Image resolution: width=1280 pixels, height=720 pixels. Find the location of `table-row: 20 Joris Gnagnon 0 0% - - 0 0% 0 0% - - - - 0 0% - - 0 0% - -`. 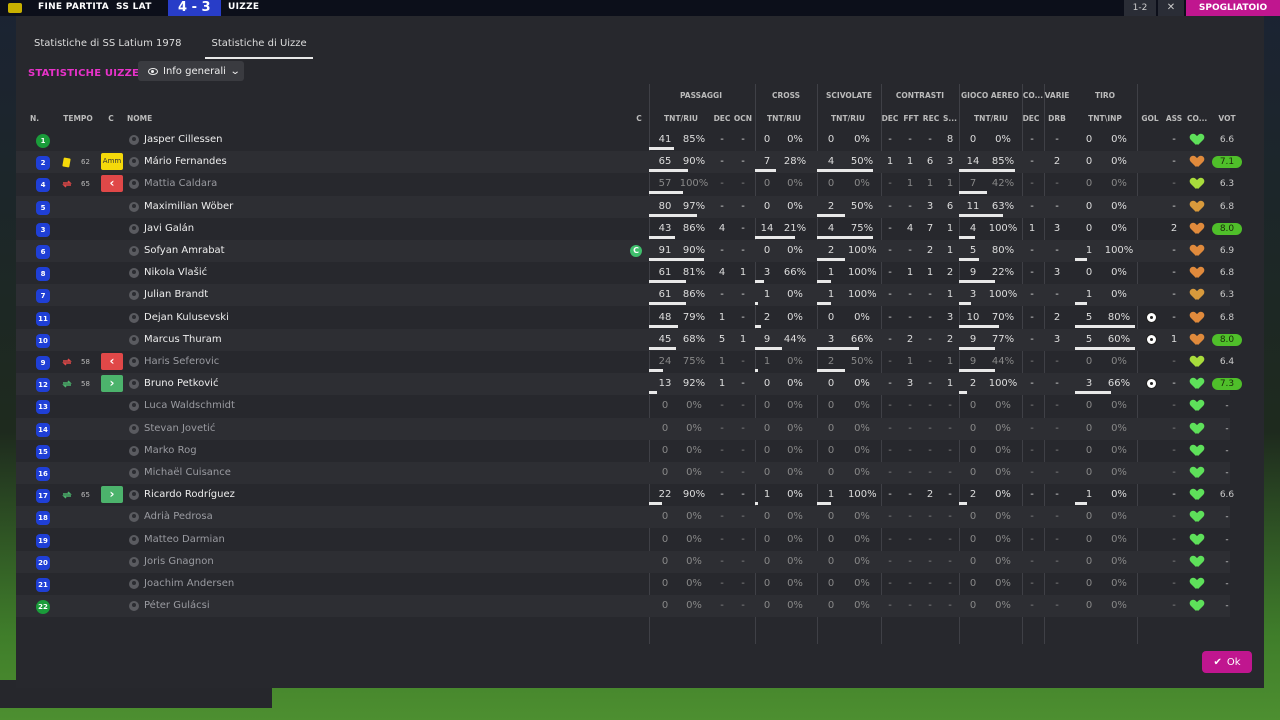

table-row: 20 Joris Gnagnon 0 0% - - 0 0% 0 0% - - - - 0 0% - - 0 0% - - is located at coordinates (623, 561).